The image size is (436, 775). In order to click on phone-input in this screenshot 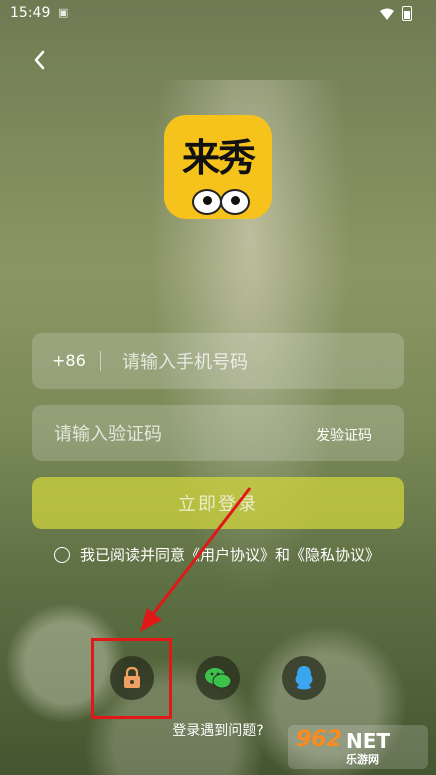, I will do `click(257, 362)`.